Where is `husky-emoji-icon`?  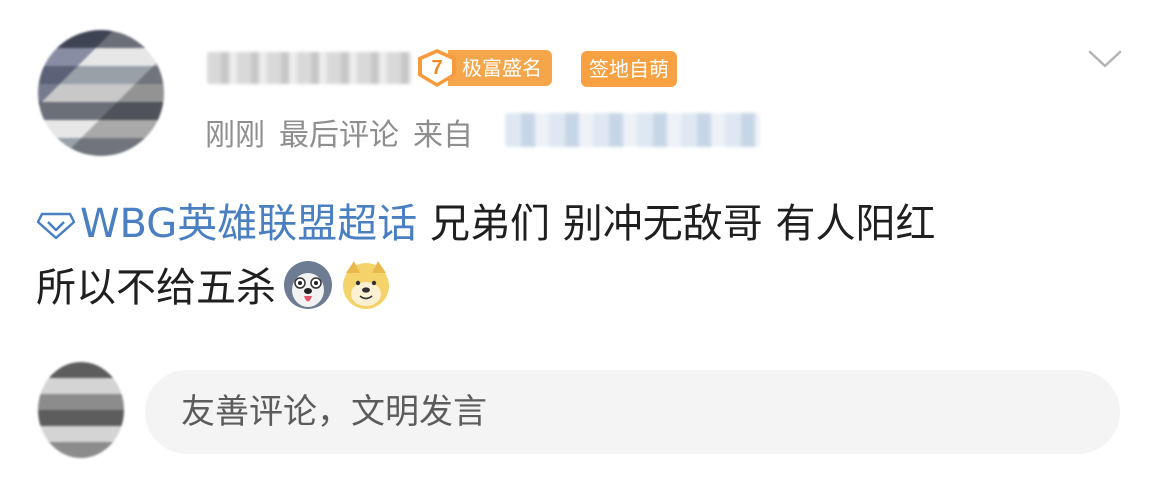 husky-emoji-icon is located at coordinates (308, 285).